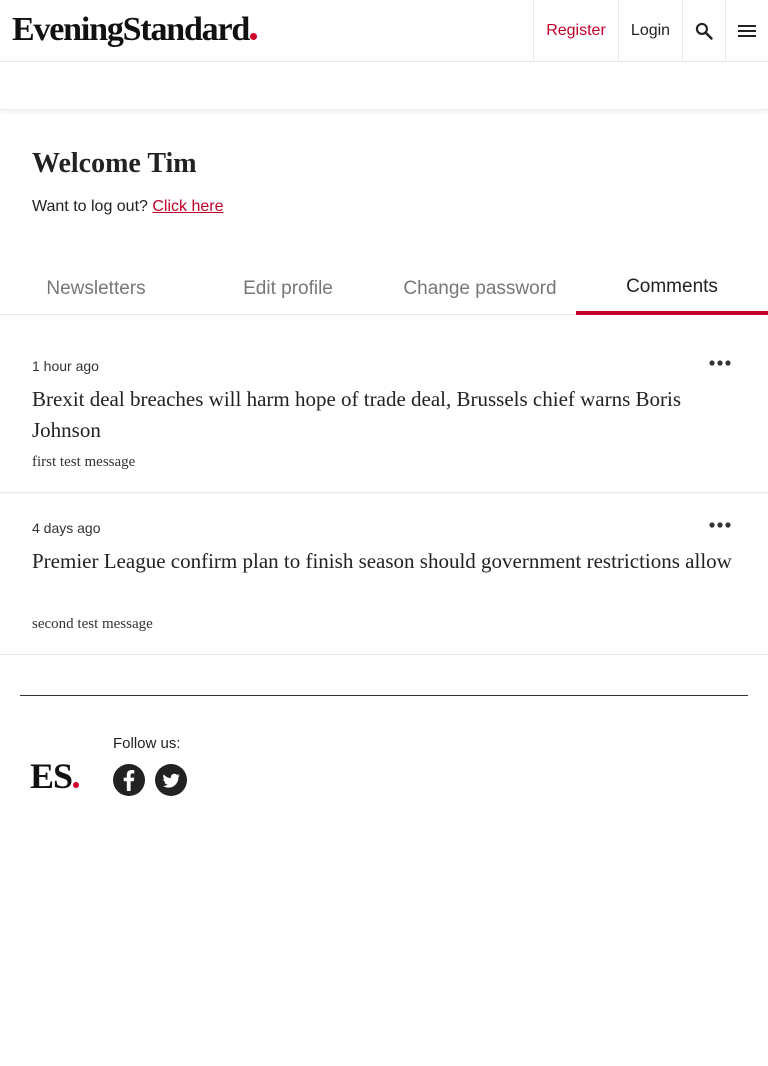 The image size is (768, 1066). Describe the element at coordinates (66, 528) in the screenshot. I see `comment-time: 4 days ago` at that location.